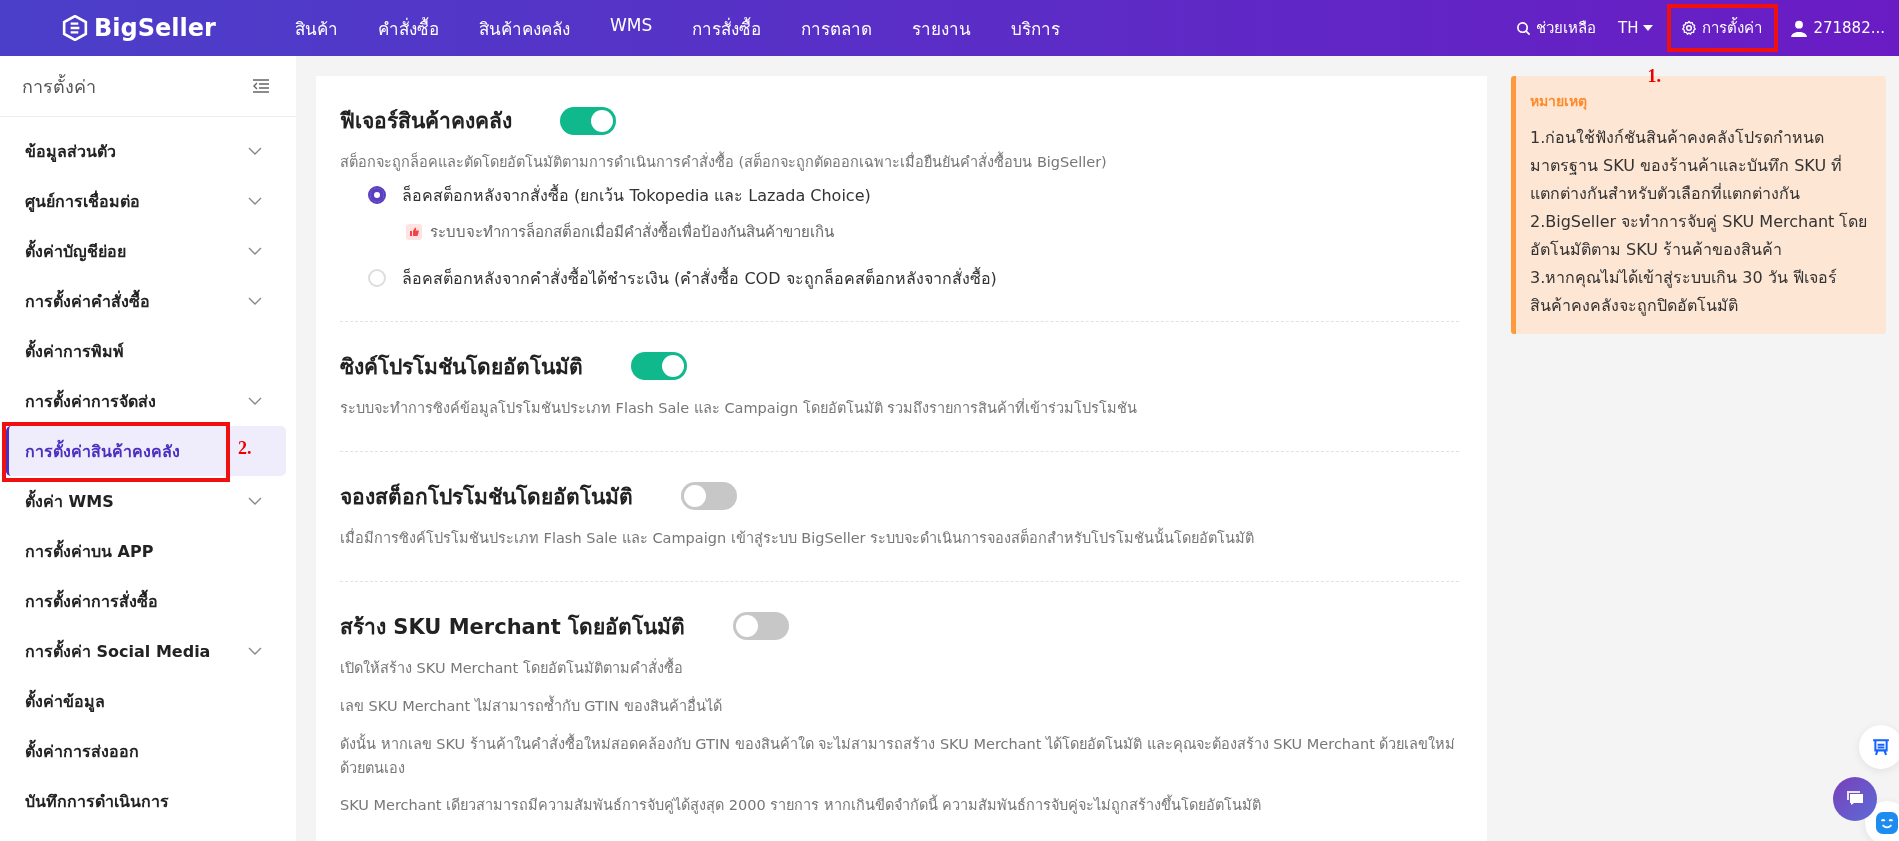  I want to click on search-icon, so click(1523, 28).